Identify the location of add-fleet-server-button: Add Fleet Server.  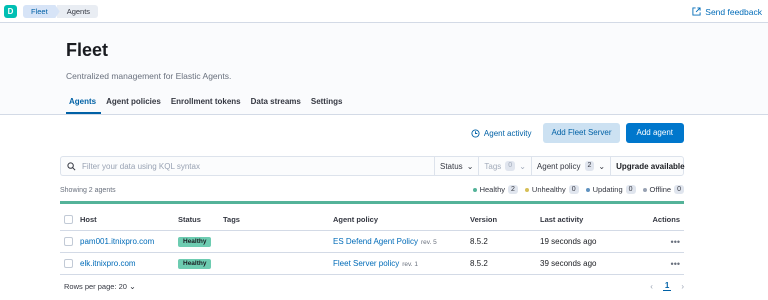
(581, 133).